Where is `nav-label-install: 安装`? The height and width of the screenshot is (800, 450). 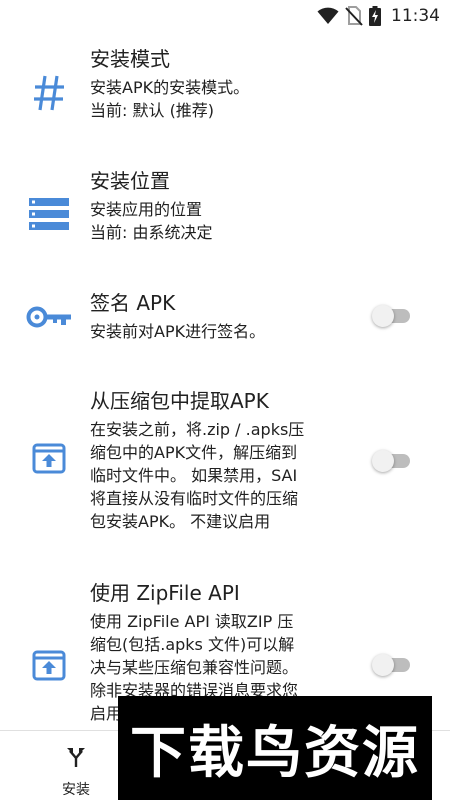 nav-label-install: 安装 is located at coordinates (76, 790).